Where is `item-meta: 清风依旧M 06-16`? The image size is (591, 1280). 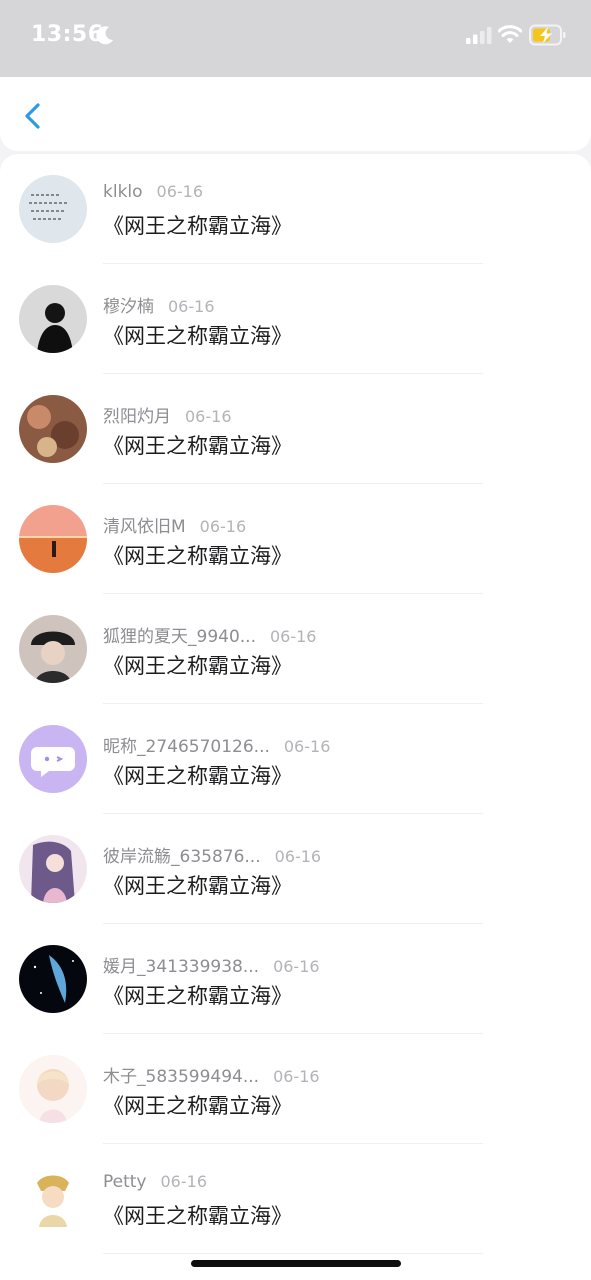 item-meta: 清风依旧M 06-16 is located at coordinates (175, 524).